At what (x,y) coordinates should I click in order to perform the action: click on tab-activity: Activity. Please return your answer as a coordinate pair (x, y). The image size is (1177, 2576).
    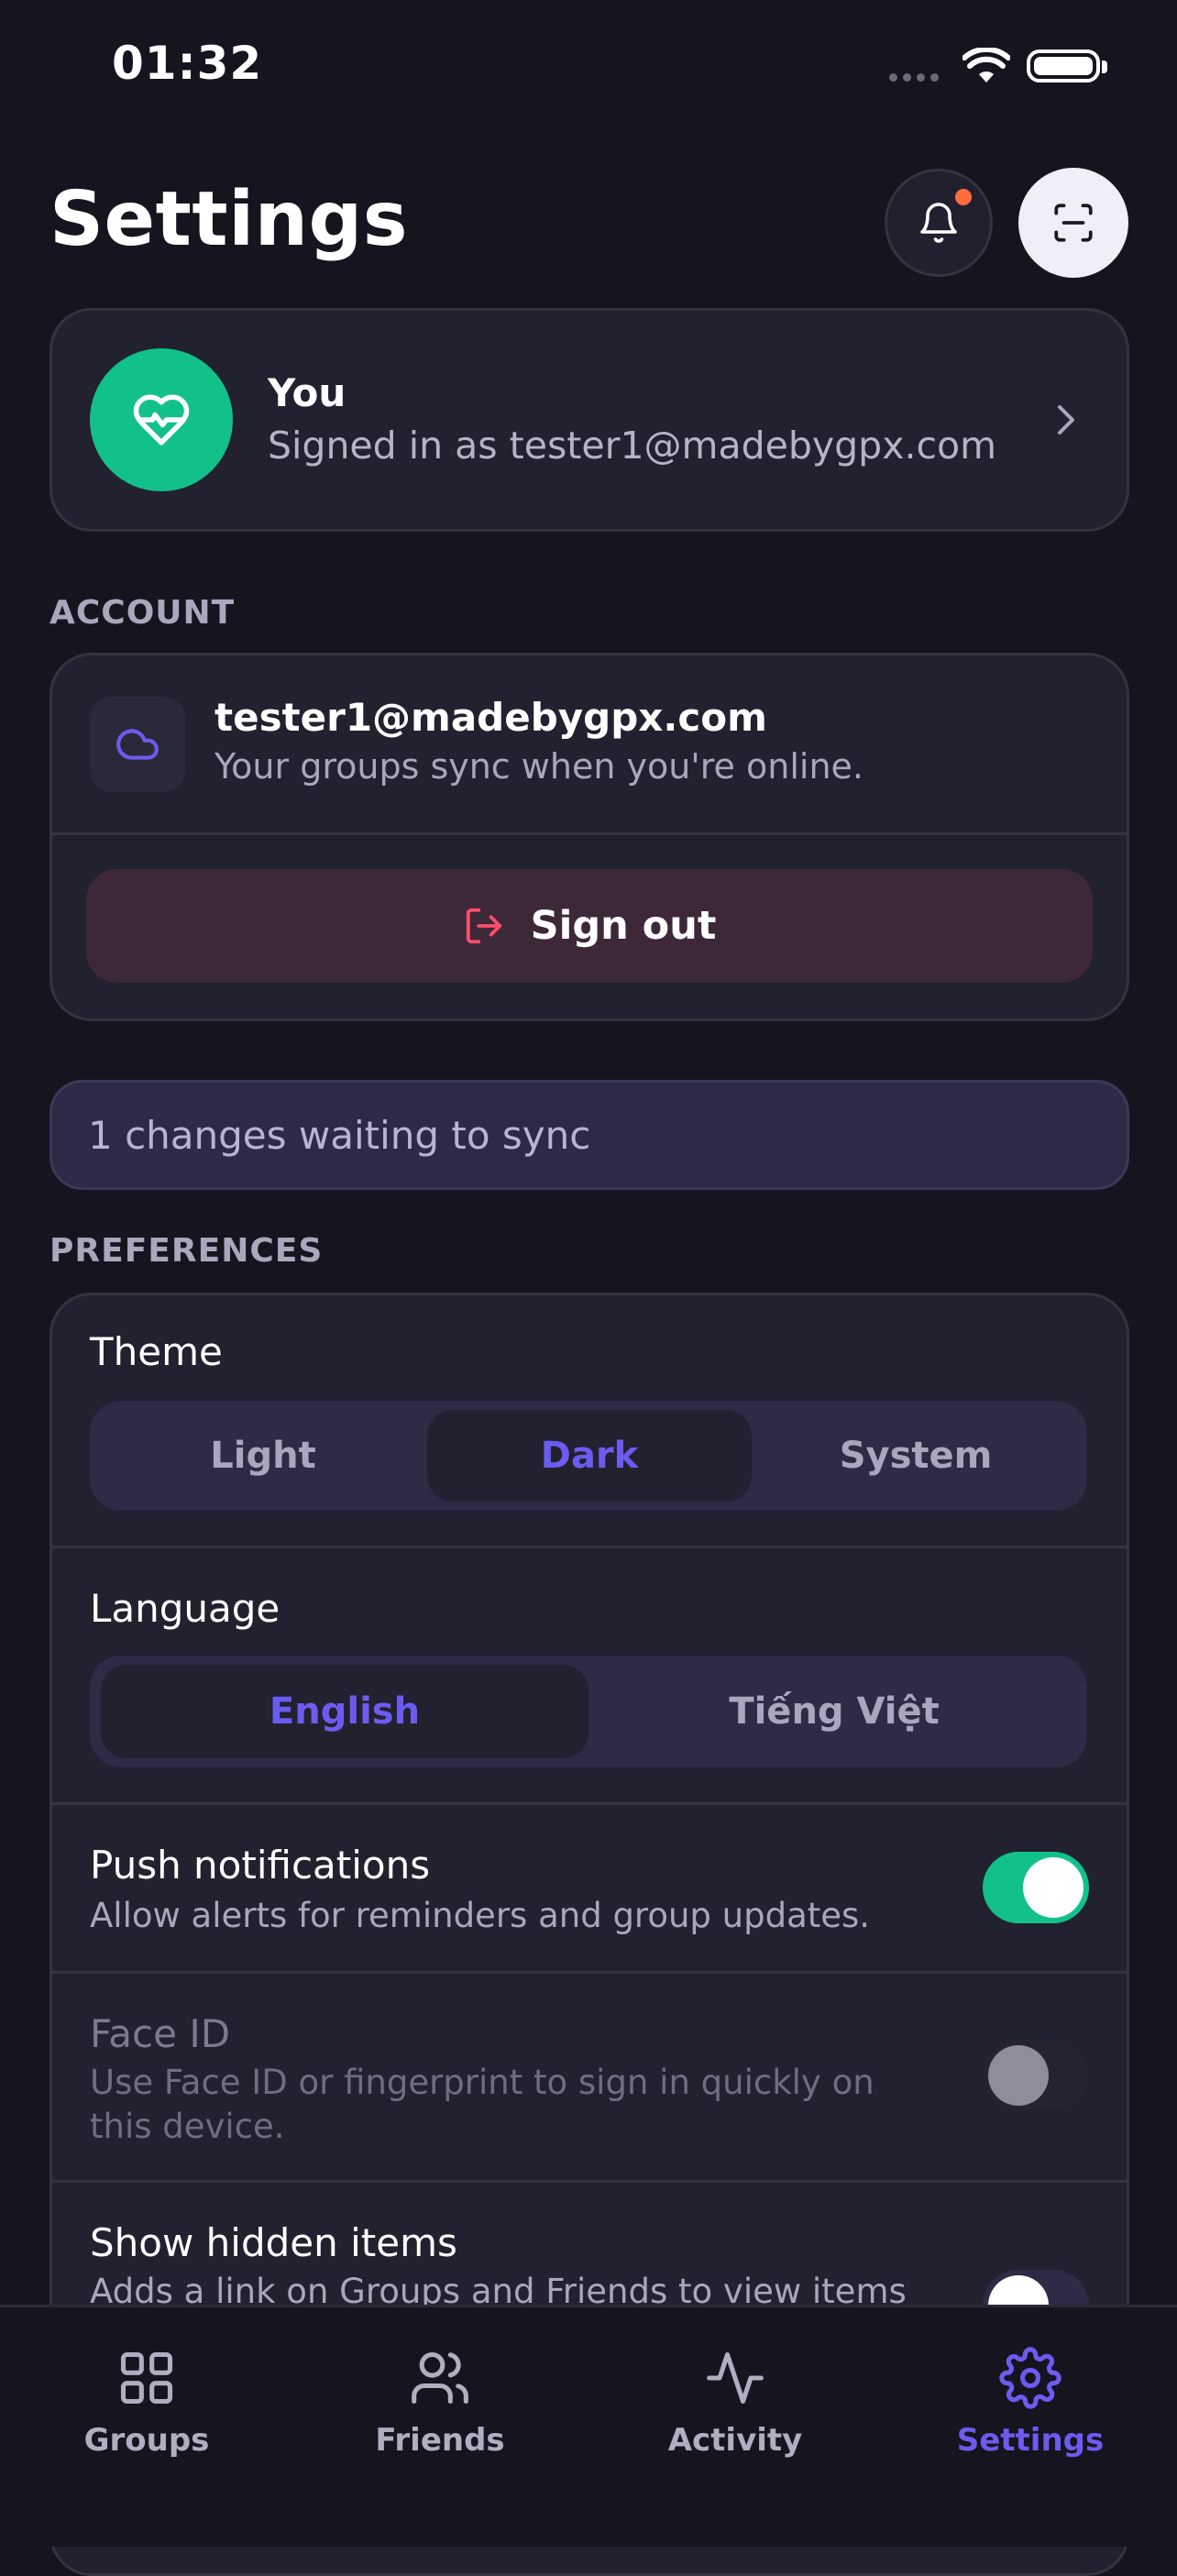
    Looking at the image, I should click on (735, 2403).